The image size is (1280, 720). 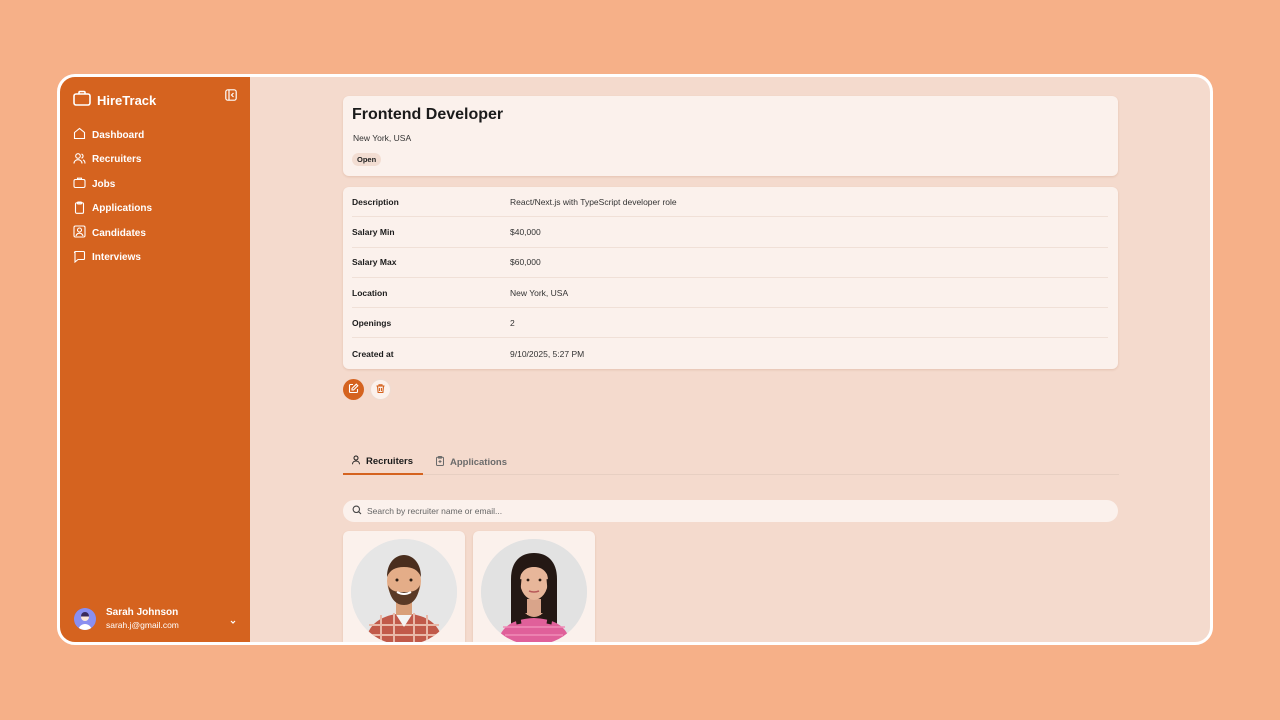 I want to click on detail-label: Created at, so click(x=373, y=353).